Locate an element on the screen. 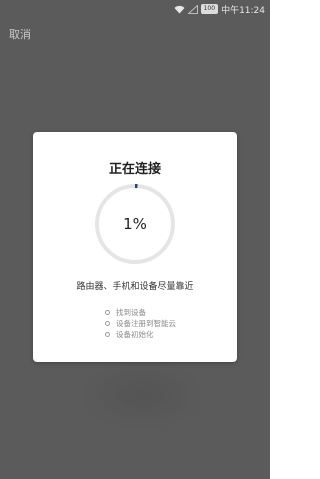 This screenshot has height=479, width=320. proximity-hint: 路由器、手机和设备尽量靠近 is located at coordinates (135, 287).